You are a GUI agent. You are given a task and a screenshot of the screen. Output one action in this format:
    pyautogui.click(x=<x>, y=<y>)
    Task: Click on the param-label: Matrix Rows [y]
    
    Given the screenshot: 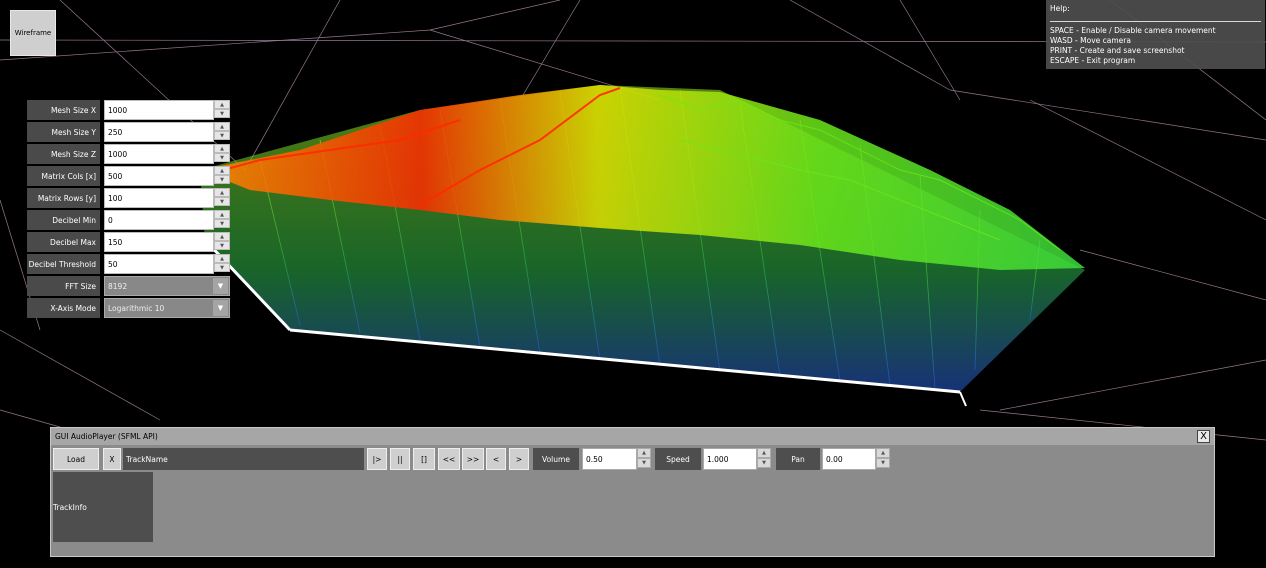 What is the action you would take?
    pyautogui.click(x=63, y=198)
    